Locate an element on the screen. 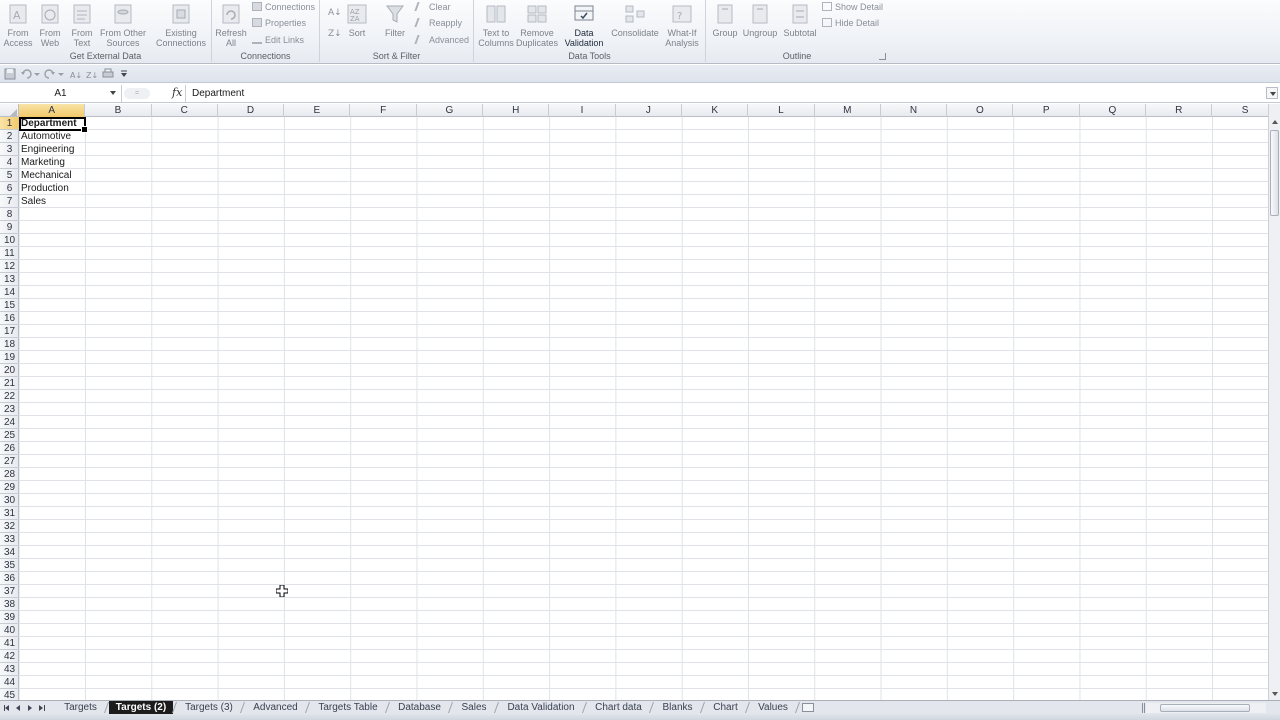 The width and height of the screenshot is (1280, 720). from-web-button: From Web is located at coordinates (50, 24).